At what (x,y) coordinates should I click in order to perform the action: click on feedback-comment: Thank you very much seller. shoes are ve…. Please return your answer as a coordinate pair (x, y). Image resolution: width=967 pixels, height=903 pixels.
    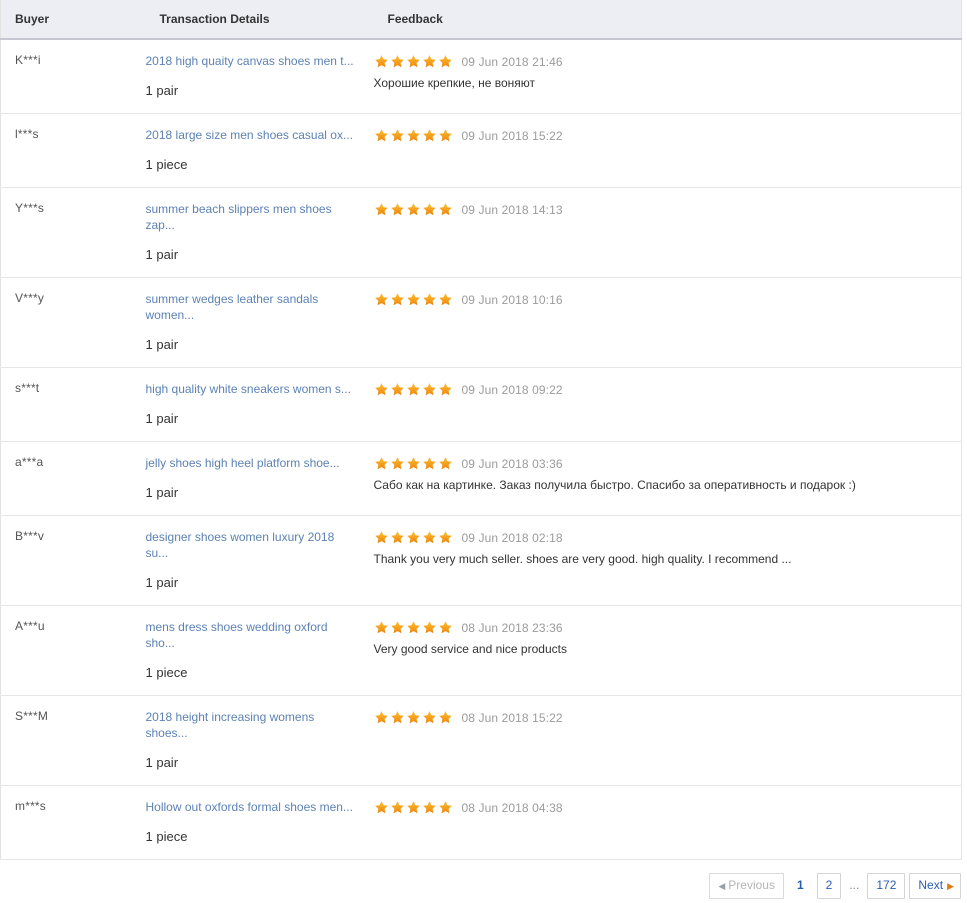
    Looking at the image, I should click on (582, 559).